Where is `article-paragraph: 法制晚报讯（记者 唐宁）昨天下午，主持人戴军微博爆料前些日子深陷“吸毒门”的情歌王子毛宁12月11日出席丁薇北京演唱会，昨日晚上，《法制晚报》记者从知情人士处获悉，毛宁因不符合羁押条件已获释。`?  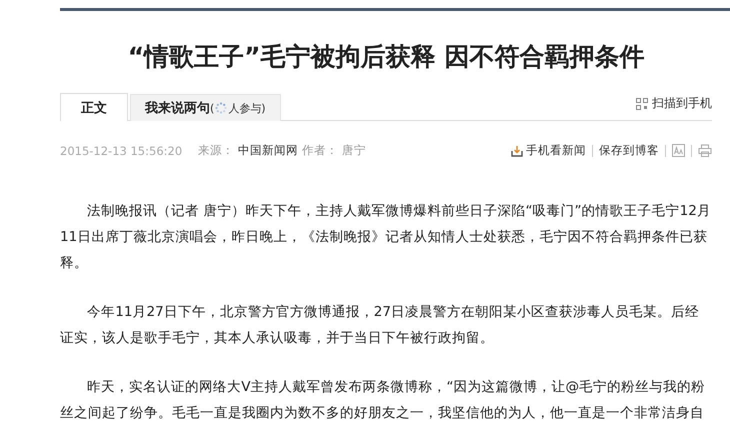
article-paragraph: 法制晚报讯（记者 唐宁）昨天下午，主持人戴军微博爆料前些日子深陷“吸毒门”的情歌王子毛宁12月11日出席丁薇北京演唱会，昨日晚上，《法制晚报》记者从知情人士处获悉，毛宁因不符合羁押条件已获释。 is located at coordinates (386, 237).